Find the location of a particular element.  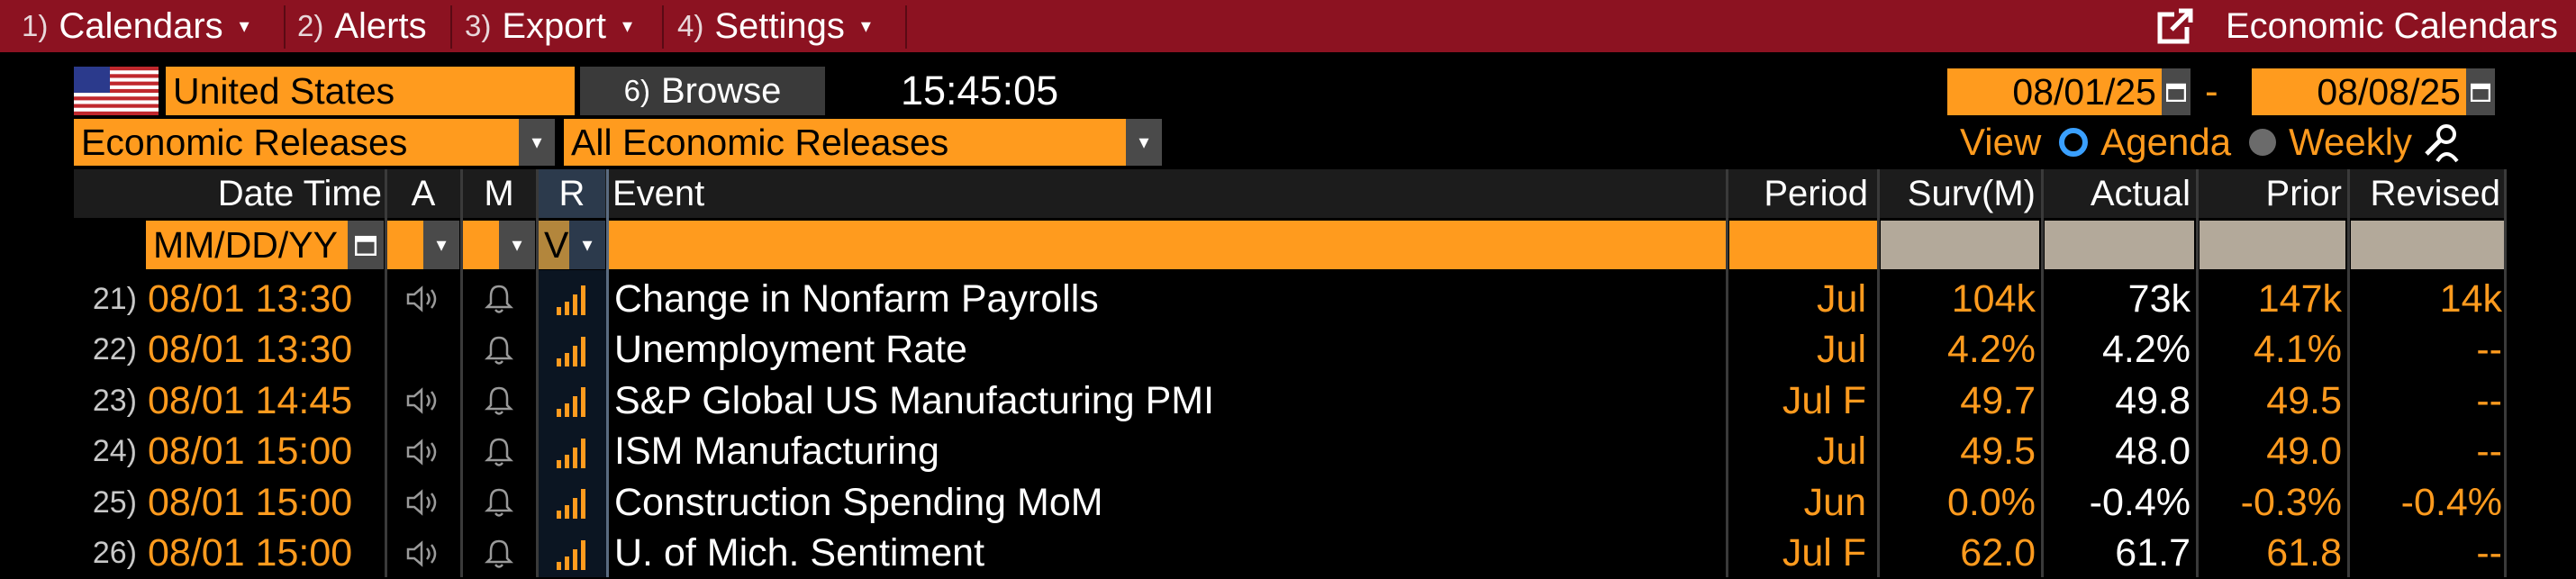

column-header-a: A is located at coordinates (423, 193).